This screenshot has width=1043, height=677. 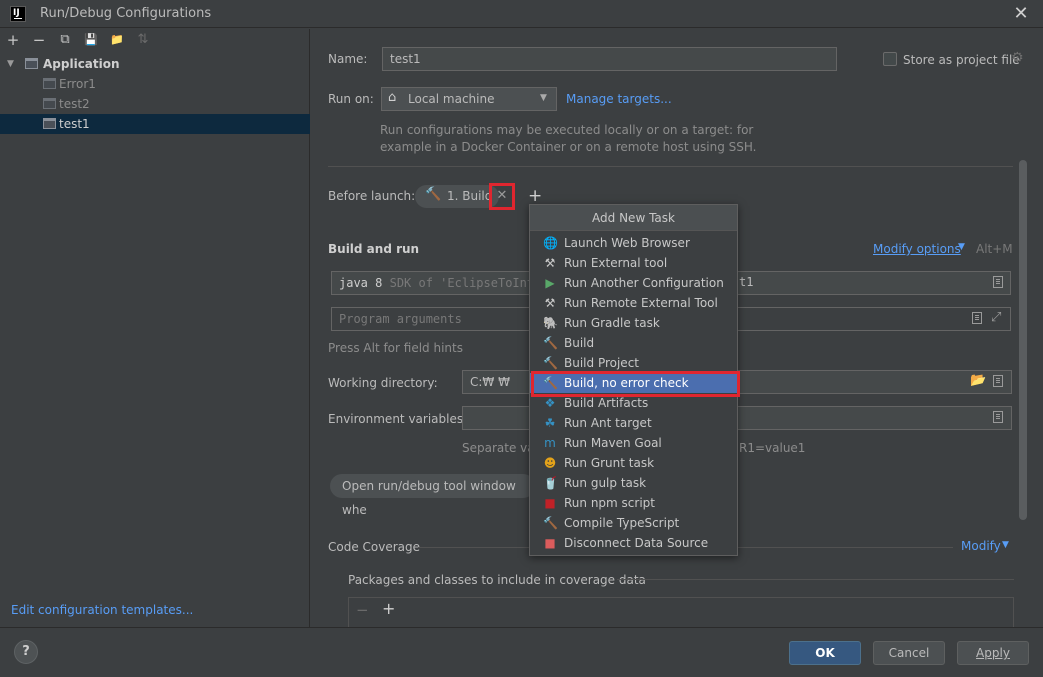 I want to click on macros-icon, so click(x=998, y=381).